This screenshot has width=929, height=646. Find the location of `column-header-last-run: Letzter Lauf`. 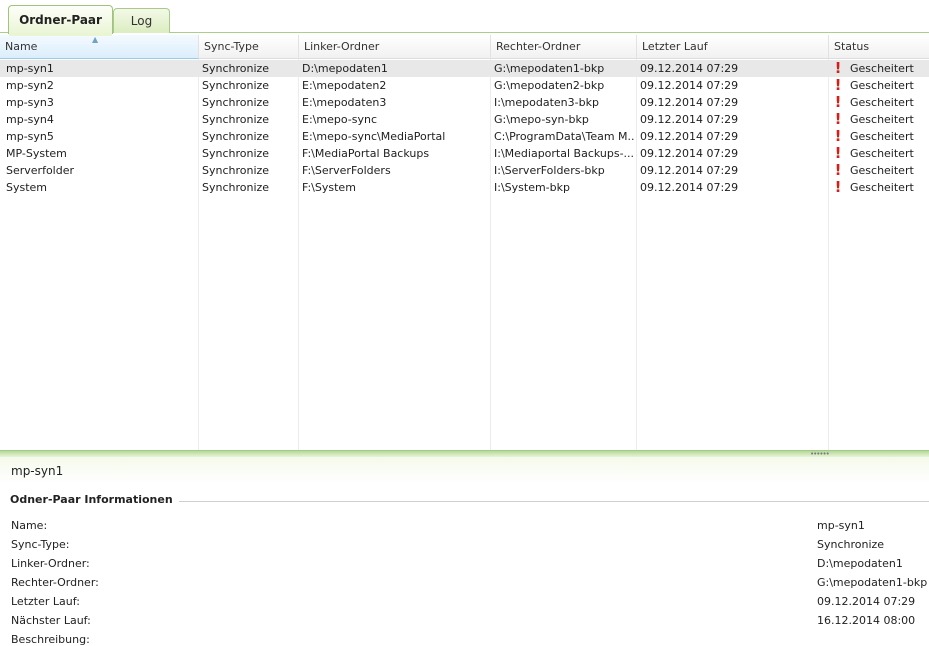

column-header-last-run: Letzter Lauf is located at coordinates (733, 47).